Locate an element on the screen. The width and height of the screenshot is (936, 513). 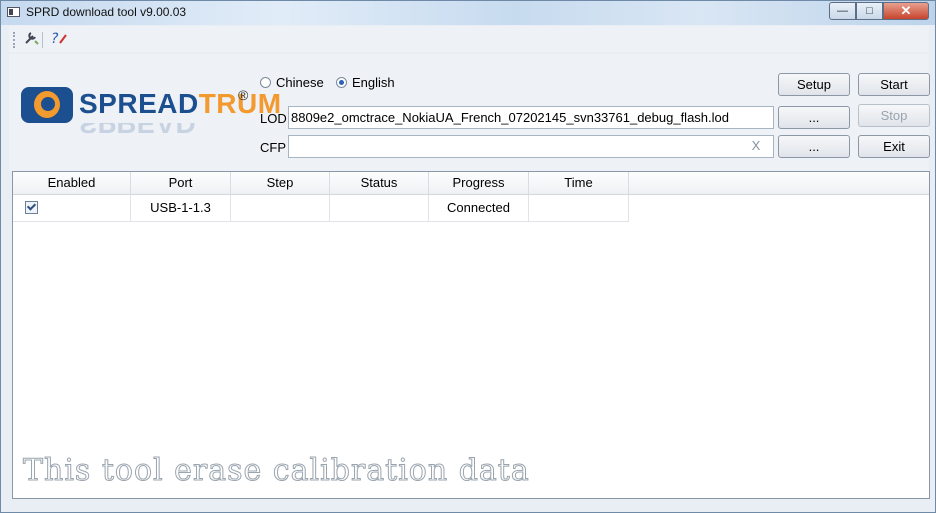
radio-chinese: Chinese is located at coordinates (292, 82).